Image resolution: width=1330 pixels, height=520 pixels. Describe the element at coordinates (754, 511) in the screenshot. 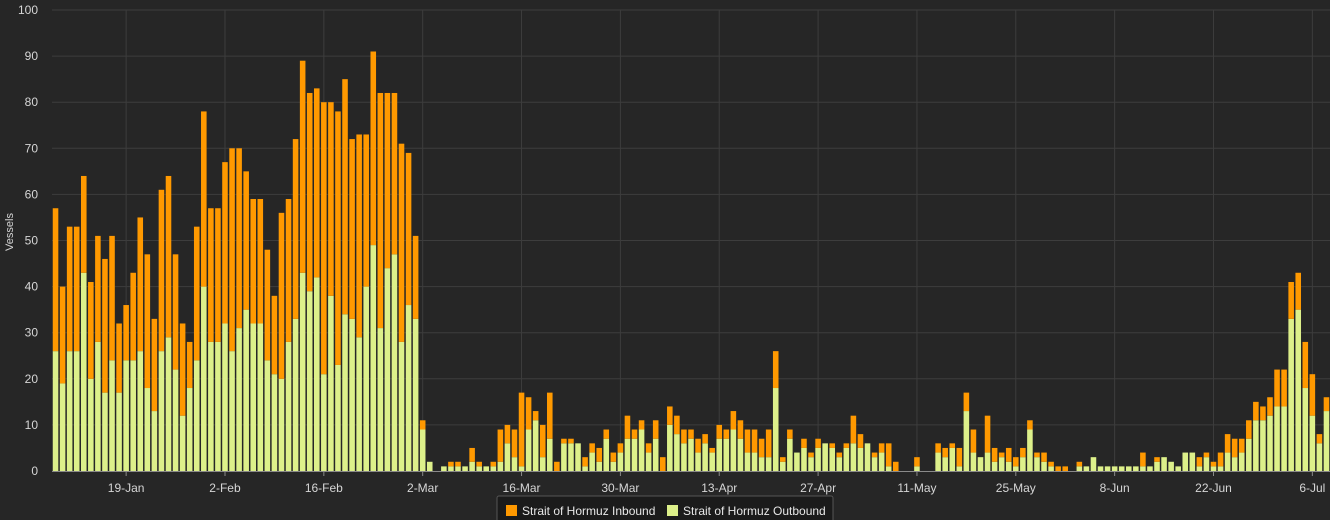

I see `legend-label-outbound: Strait of Hormuz Outbound` at that location.